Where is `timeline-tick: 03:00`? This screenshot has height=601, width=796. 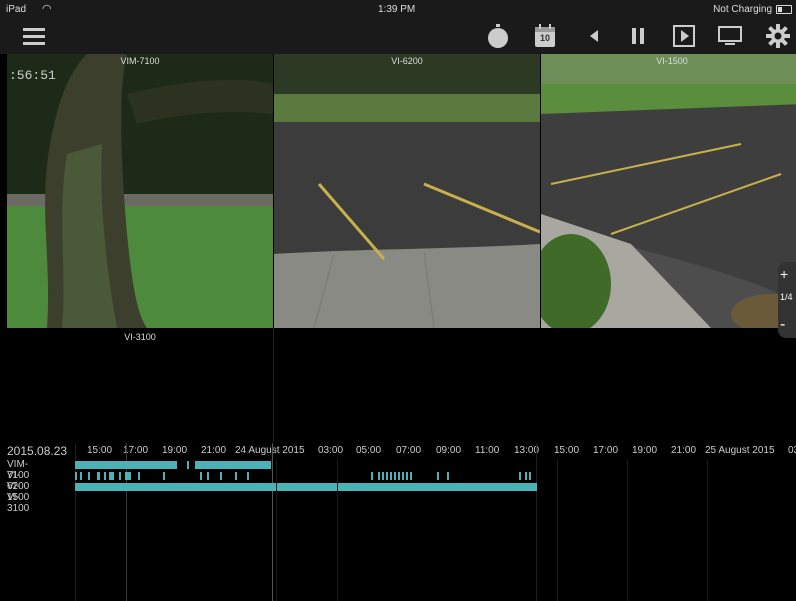
timeline-tick: 03:00 is located at coordinates (331, 450).